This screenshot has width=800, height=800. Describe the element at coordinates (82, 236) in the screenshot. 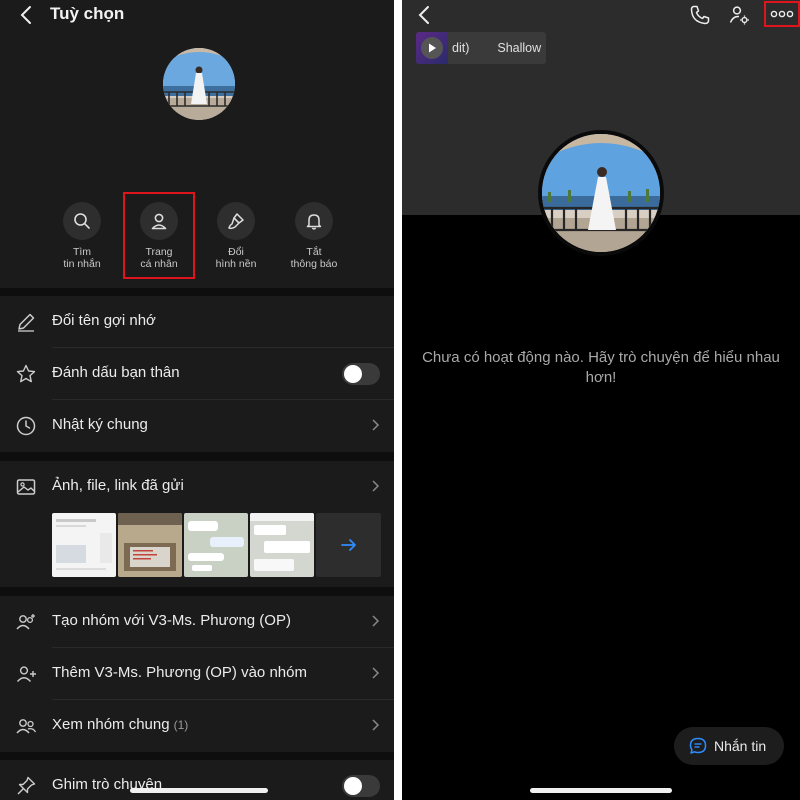

I see `search-messages-action: Tìm tin nhắn` at that location.